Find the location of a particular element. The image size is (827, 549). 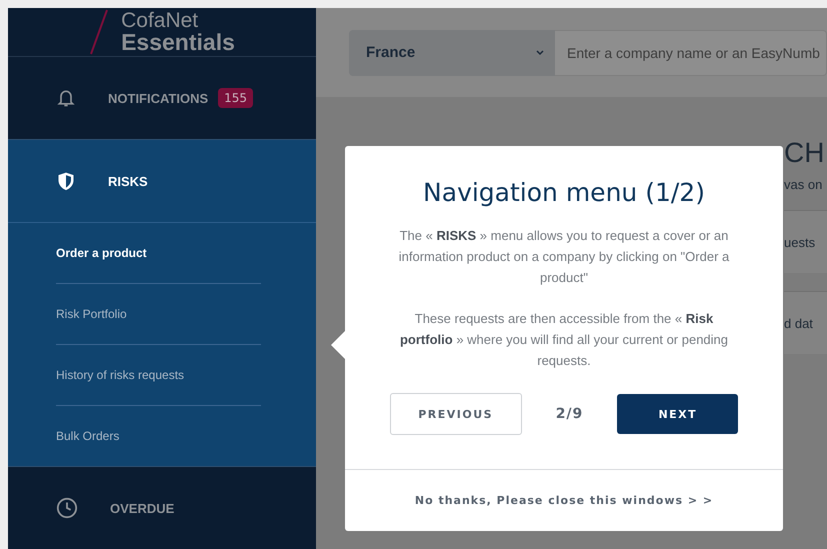

dialog-text: These requests are then accessible from the « Risk portfolio » where you will find all your current or pending requests. is located at coordinates (564, 340).